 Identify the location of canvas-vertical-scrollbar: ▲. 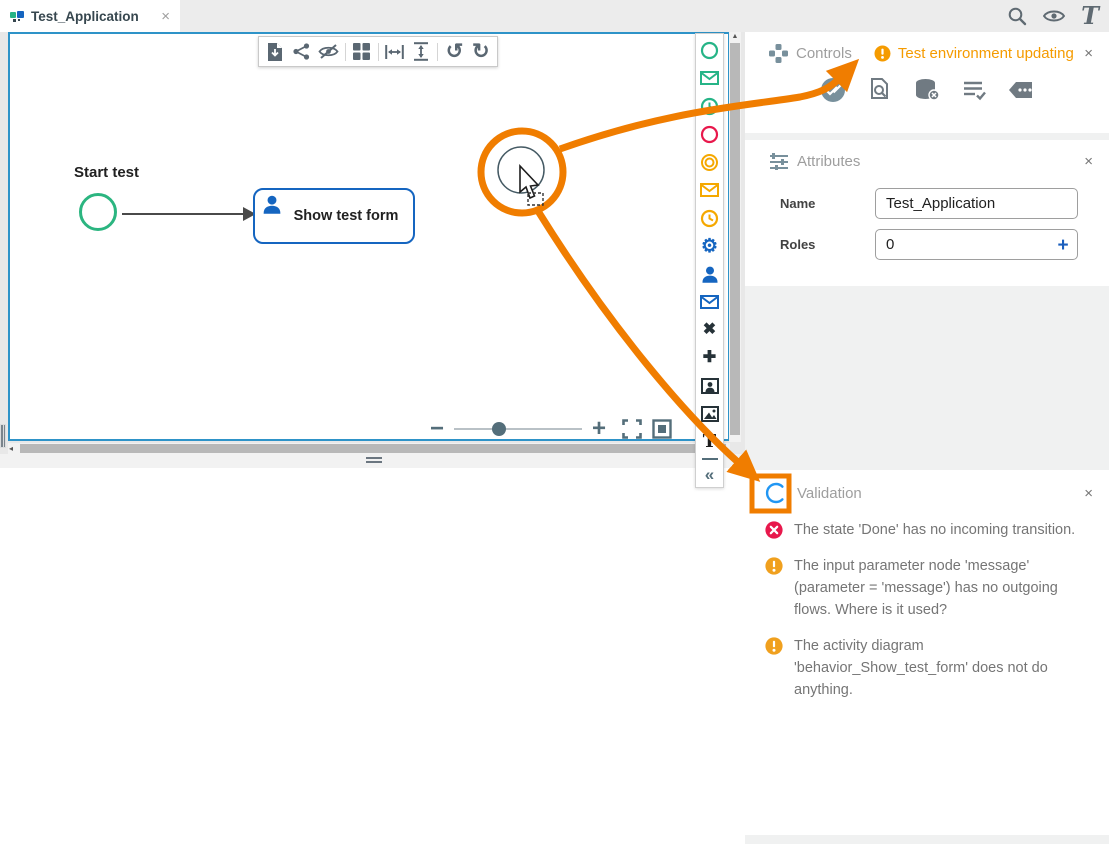
(735, 237).